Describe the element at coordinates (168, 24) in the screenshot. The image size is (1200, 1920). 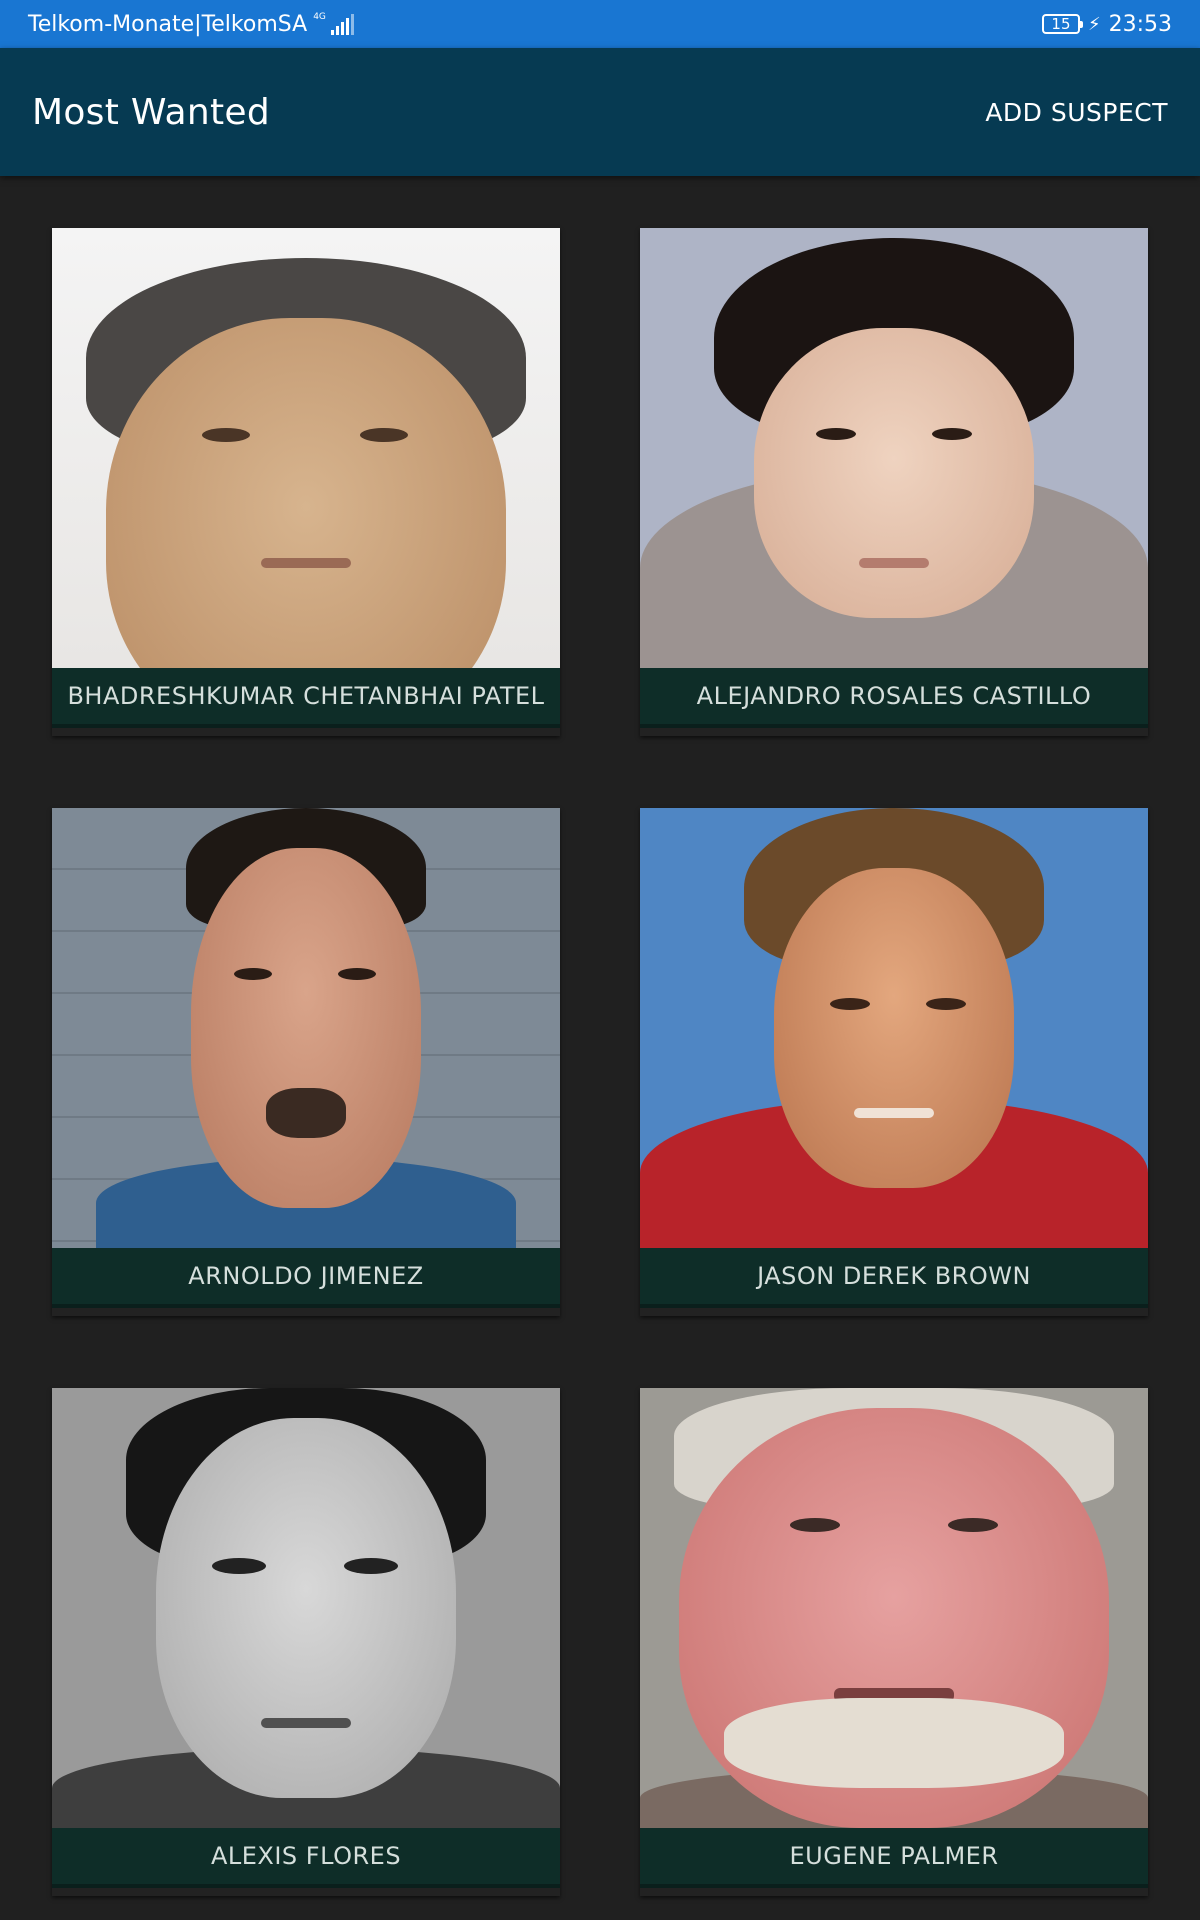
I see `carrier-label: Telkom-Monate|TelkomSA` at that location.